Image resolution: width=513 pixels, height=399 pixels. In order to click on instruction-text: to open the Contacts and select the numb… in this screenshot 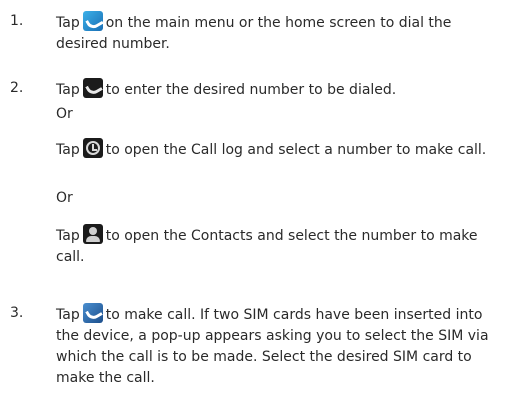, I will do `click(267, 246)`.